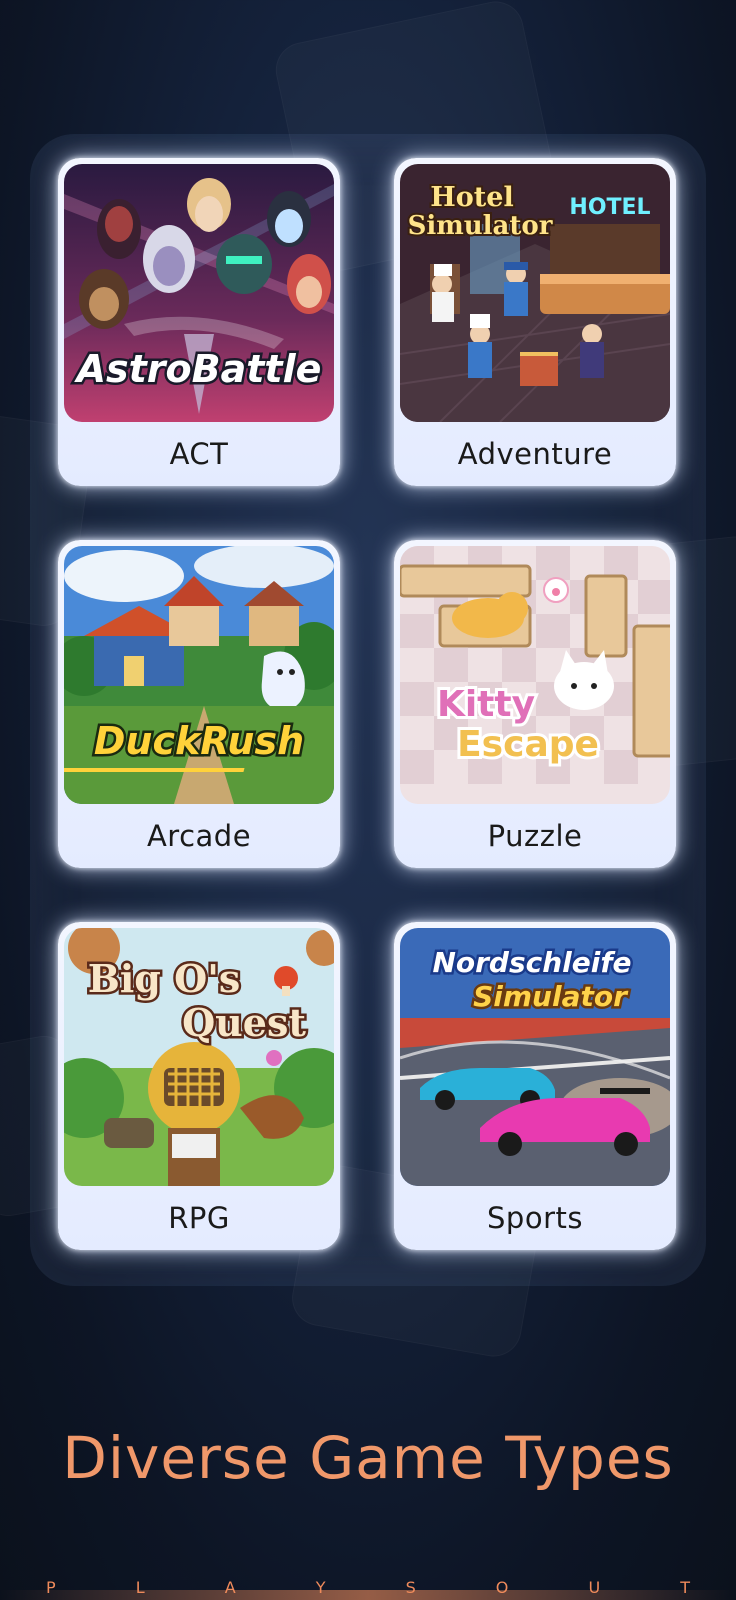 The height and width of the screenshot is (1600, 736). Describe the element at coordinates (535, 675) in the screenshot. I see `kitty-escape-cover-image: Kitty Escape` at that location.